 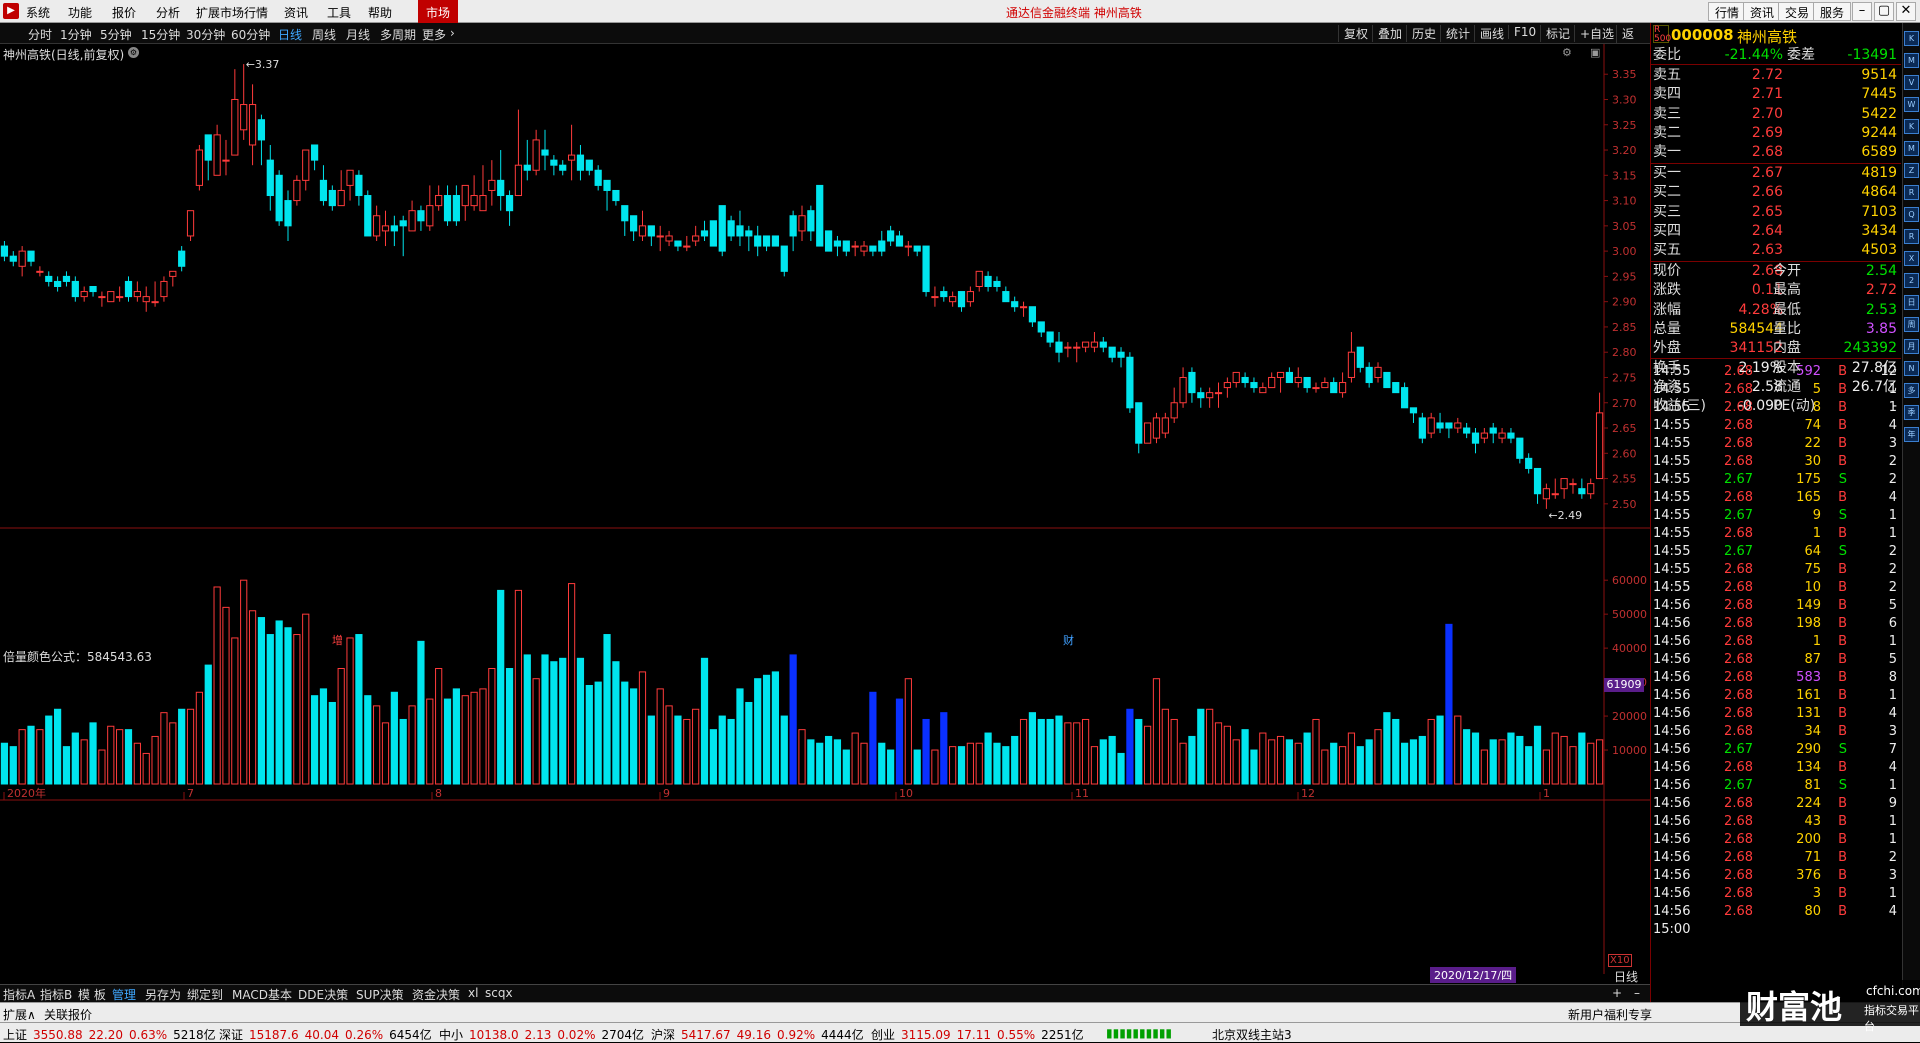 What do you see at coordinates (1911, 82) in the screenshot?
I see `side-tool-icon: V` at bounding box center [1911, 82].